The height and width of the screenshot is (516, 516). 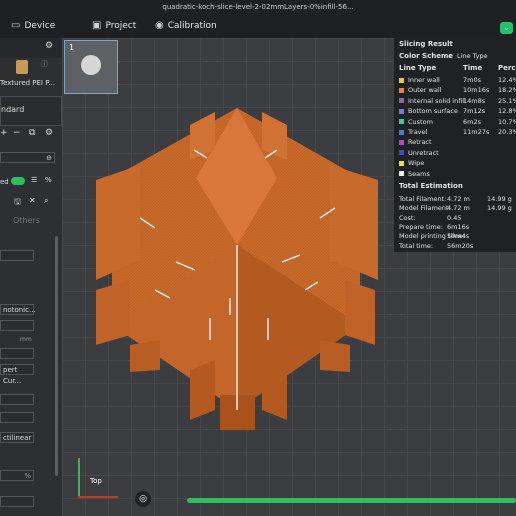 What do you see at coordinates (454, 217) in the screenshot?
I see `estimation-value-1: 0.45` at bounding box center [454, 217].